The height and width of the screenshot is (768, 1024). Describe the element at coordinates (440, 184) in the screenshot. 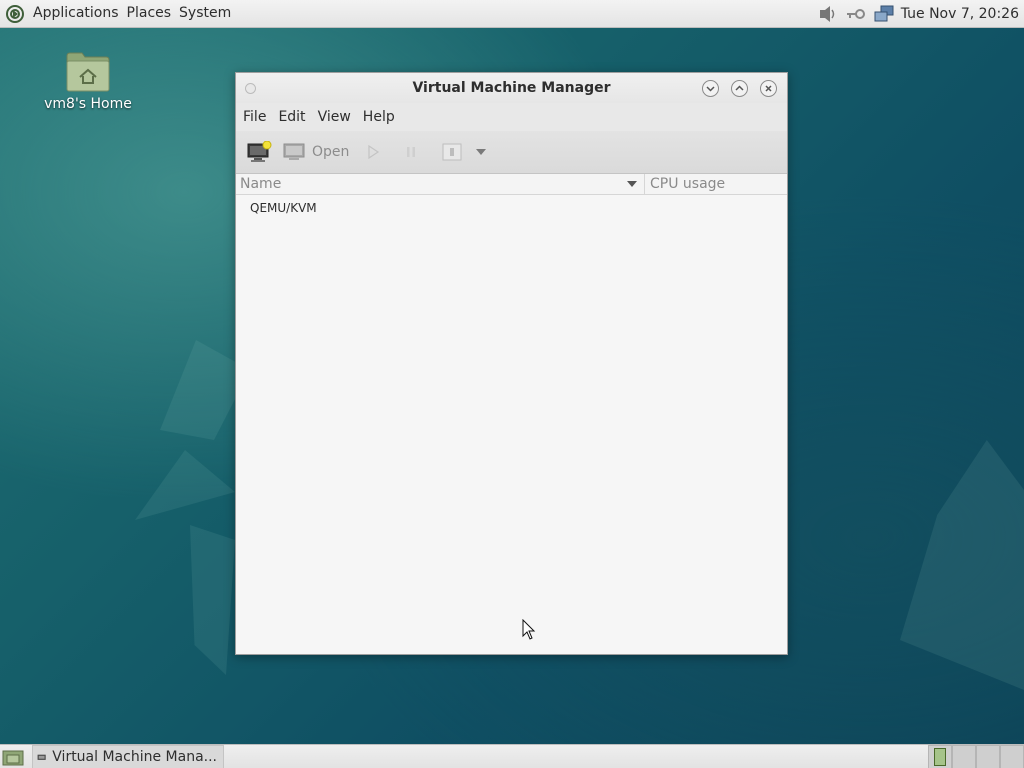

I see `column-name-header: Name` at that location.